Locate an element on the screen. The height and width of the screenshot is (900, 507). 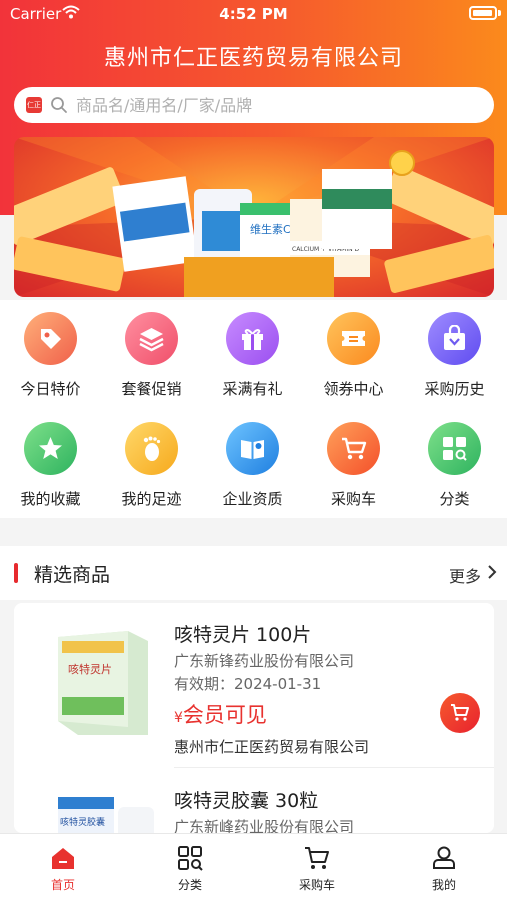
menu-item-category: 分类 is located at coordinates (454, 460).